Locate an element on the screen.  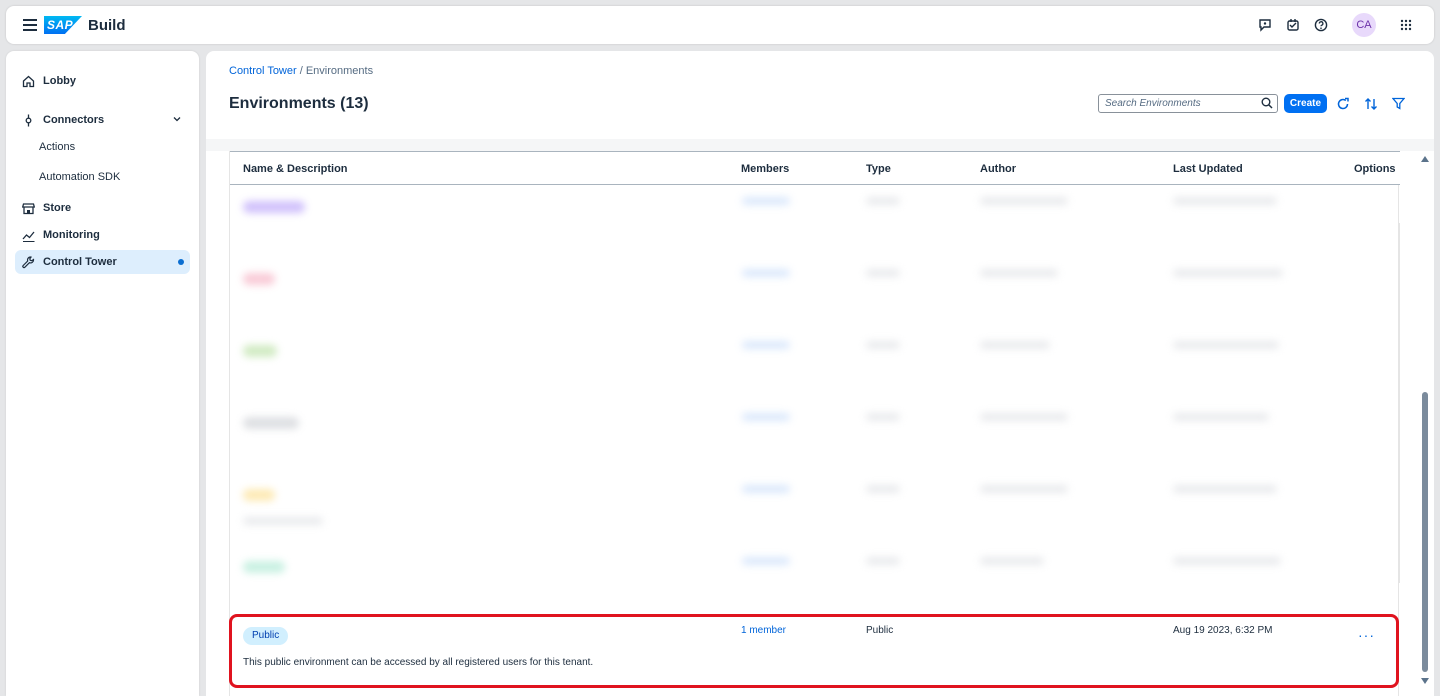
scroll-up-icon is located at coordinates (1425, 159).